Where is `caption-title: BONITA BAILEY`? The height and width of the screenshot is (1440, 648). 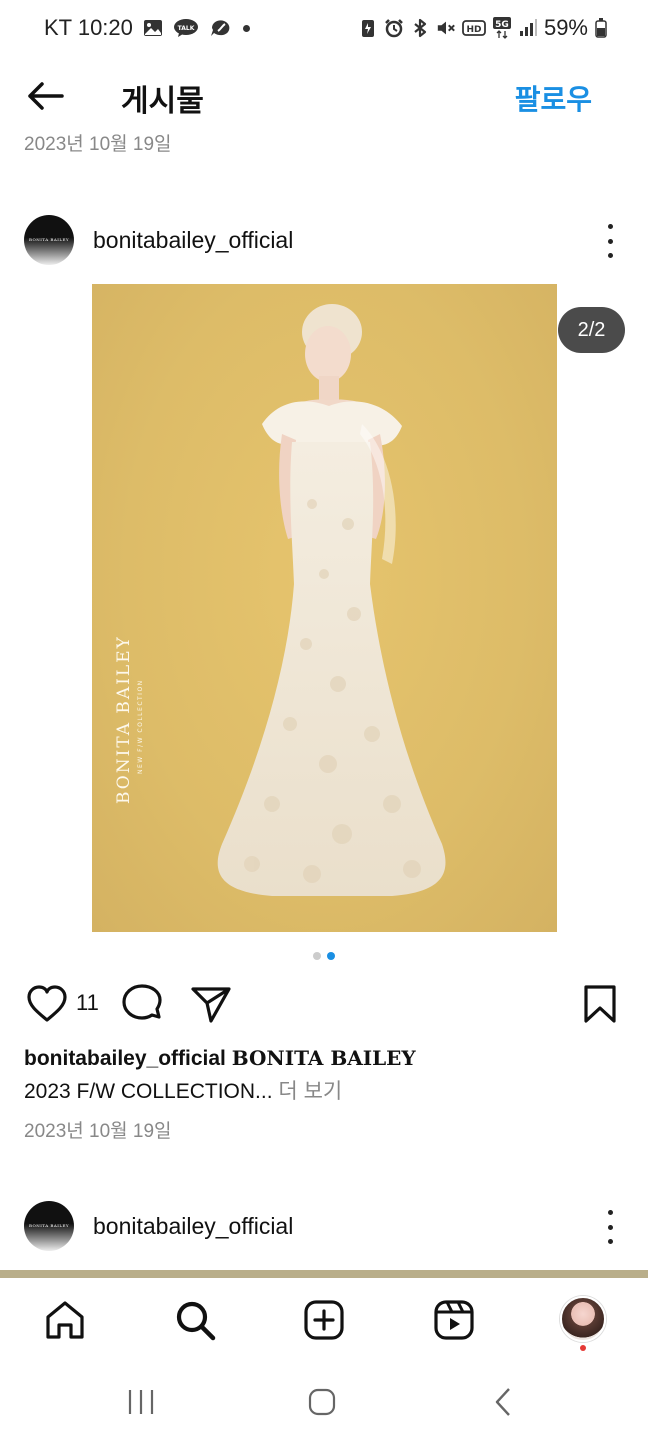
caption-title: BONITA BAILEY is located at coordinates (323, 1058).